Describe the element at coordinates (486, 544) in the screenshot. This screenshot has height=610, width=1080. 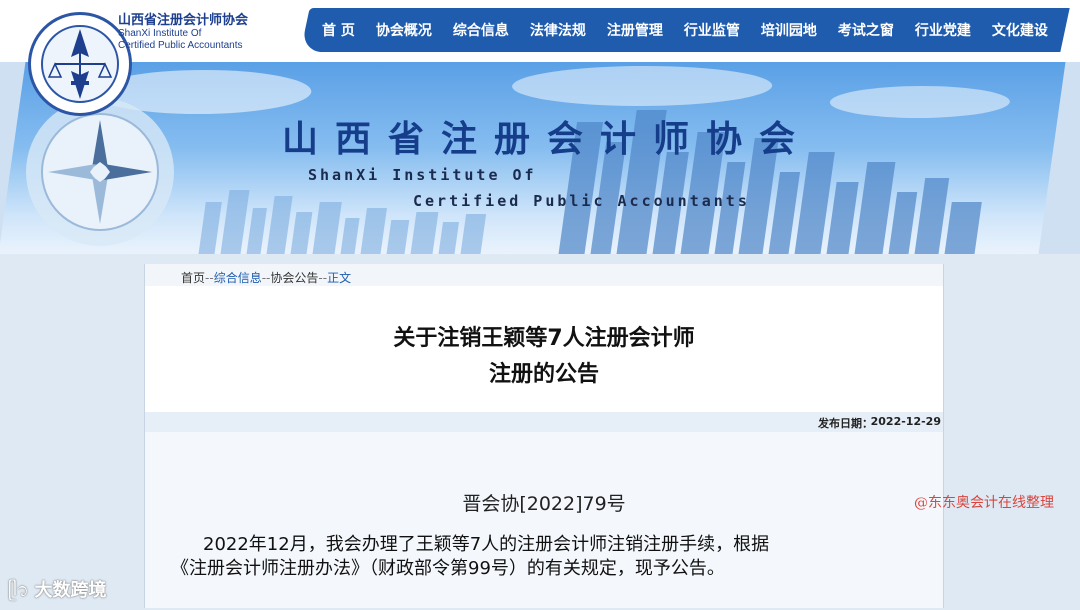
I see `article-paragraph-line1: 2022年12月，我会办理了王颖等7人的注册会计师注销注册手续，根据` at that location.